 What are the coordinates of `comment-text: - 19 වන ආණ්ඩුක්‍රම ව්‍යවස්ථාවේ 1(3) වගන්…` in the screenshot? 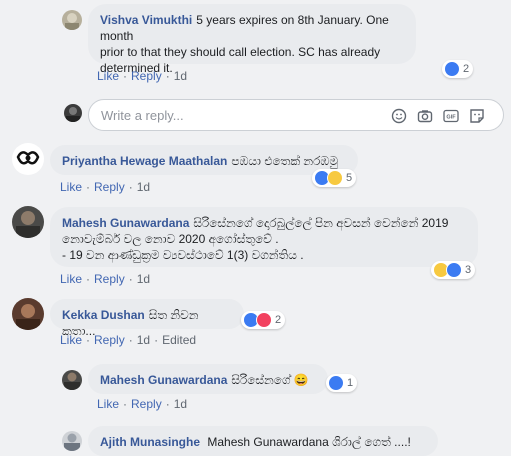 It's located at (183, 255).